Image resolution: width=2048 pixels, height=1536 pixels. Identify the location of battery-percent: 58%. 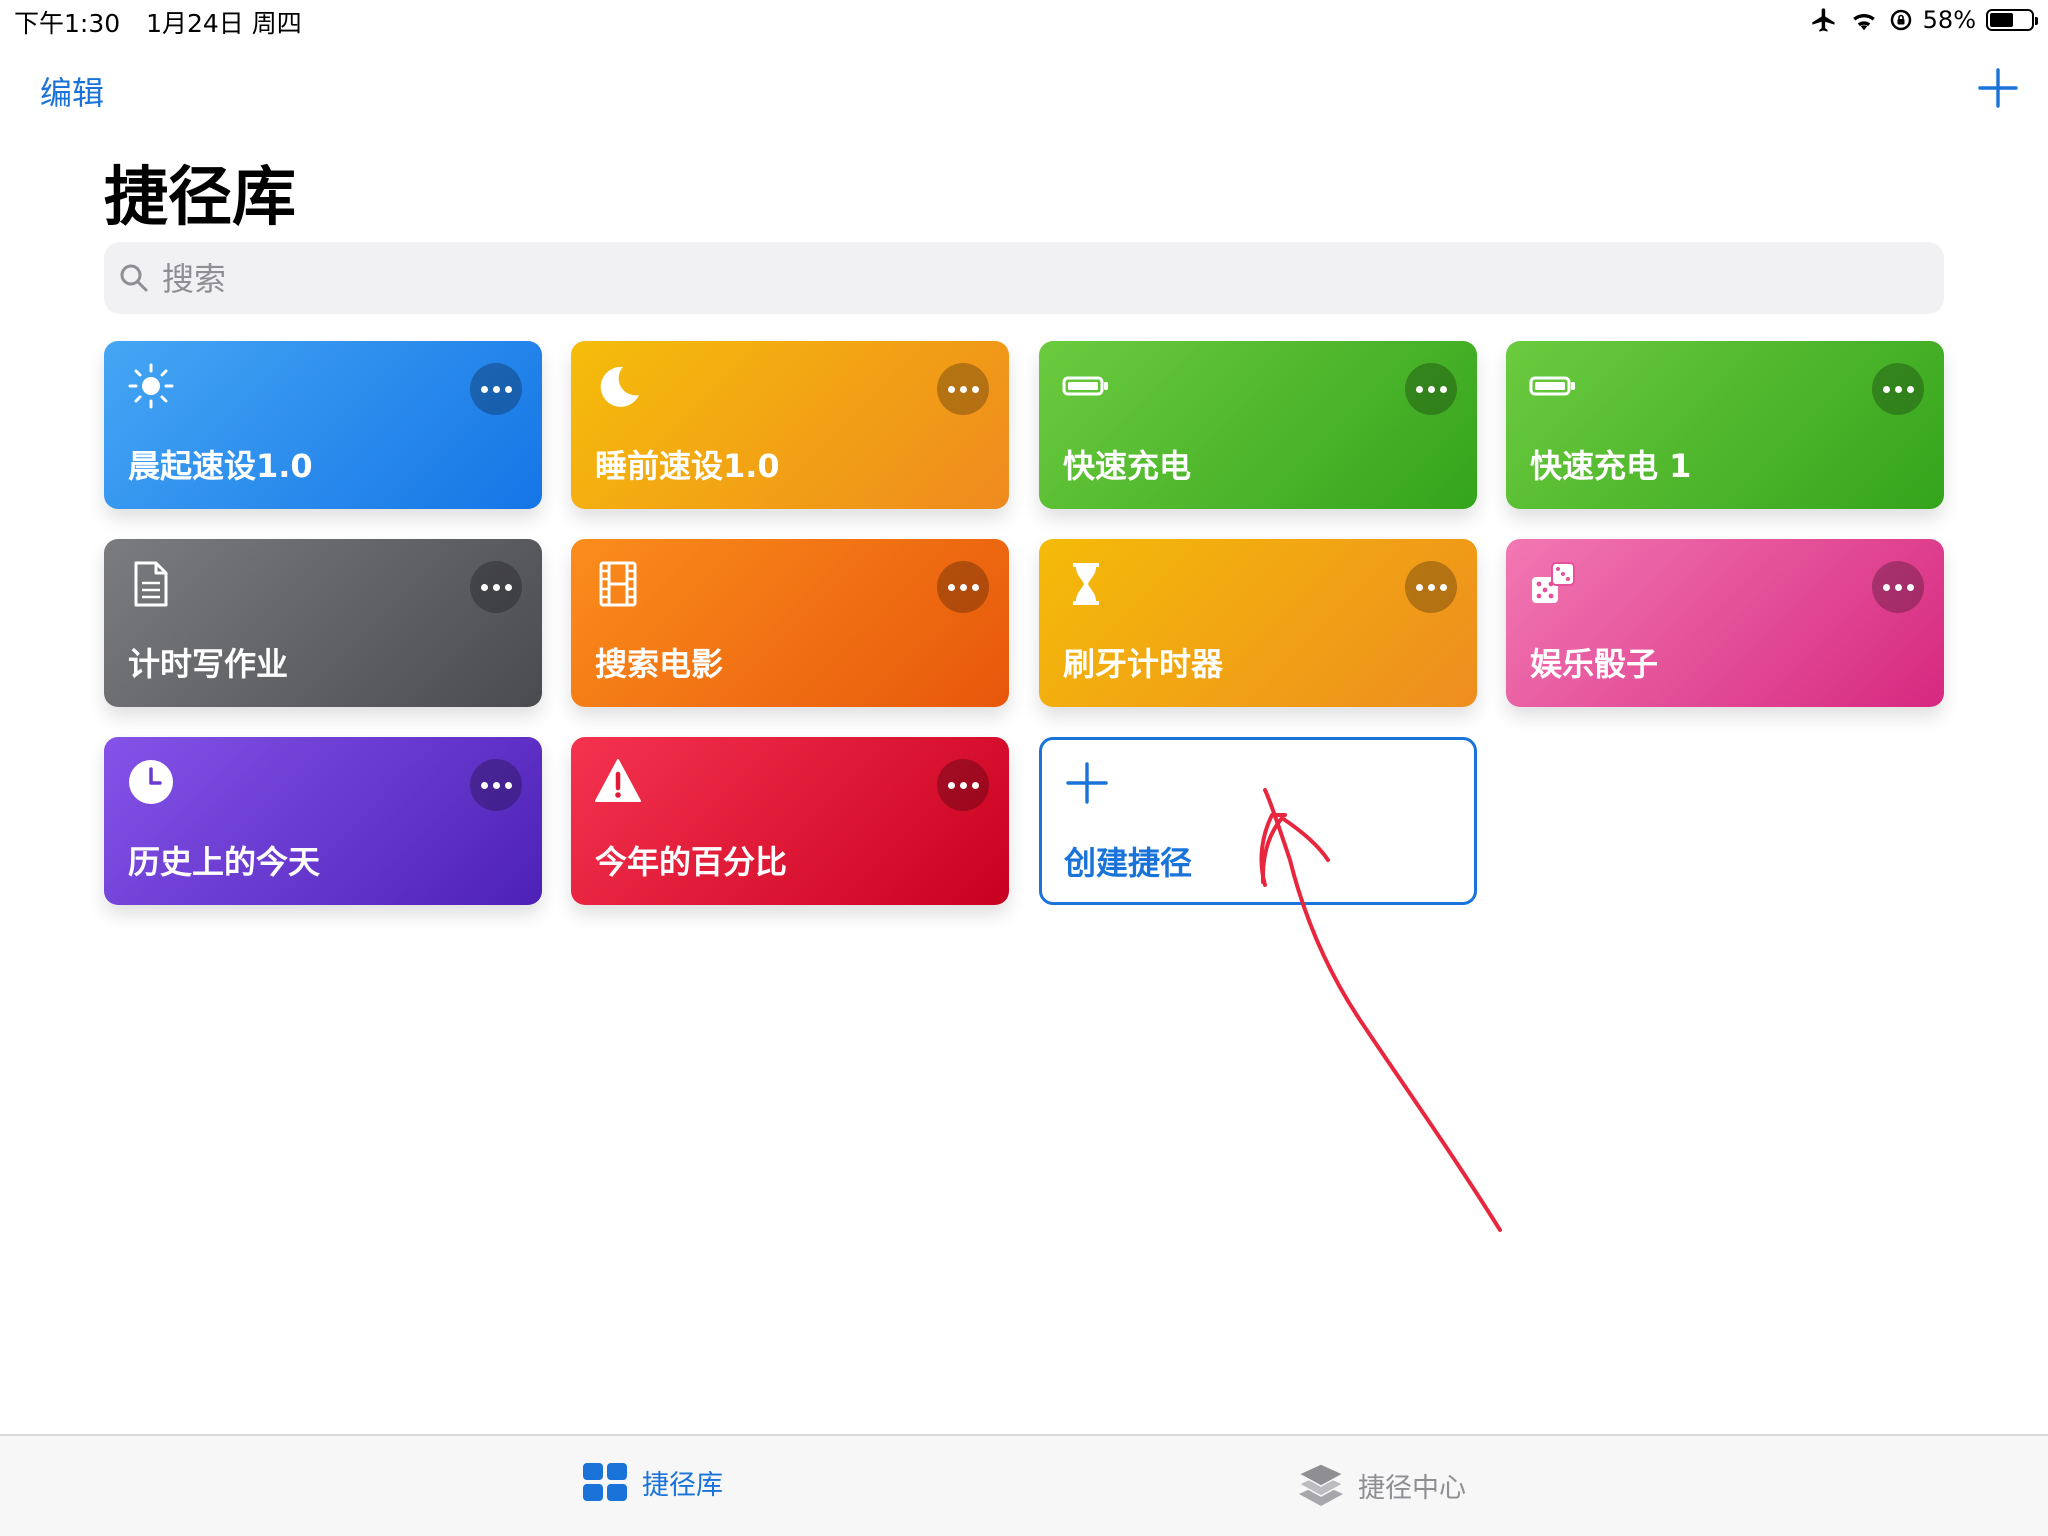
(1949, 20).